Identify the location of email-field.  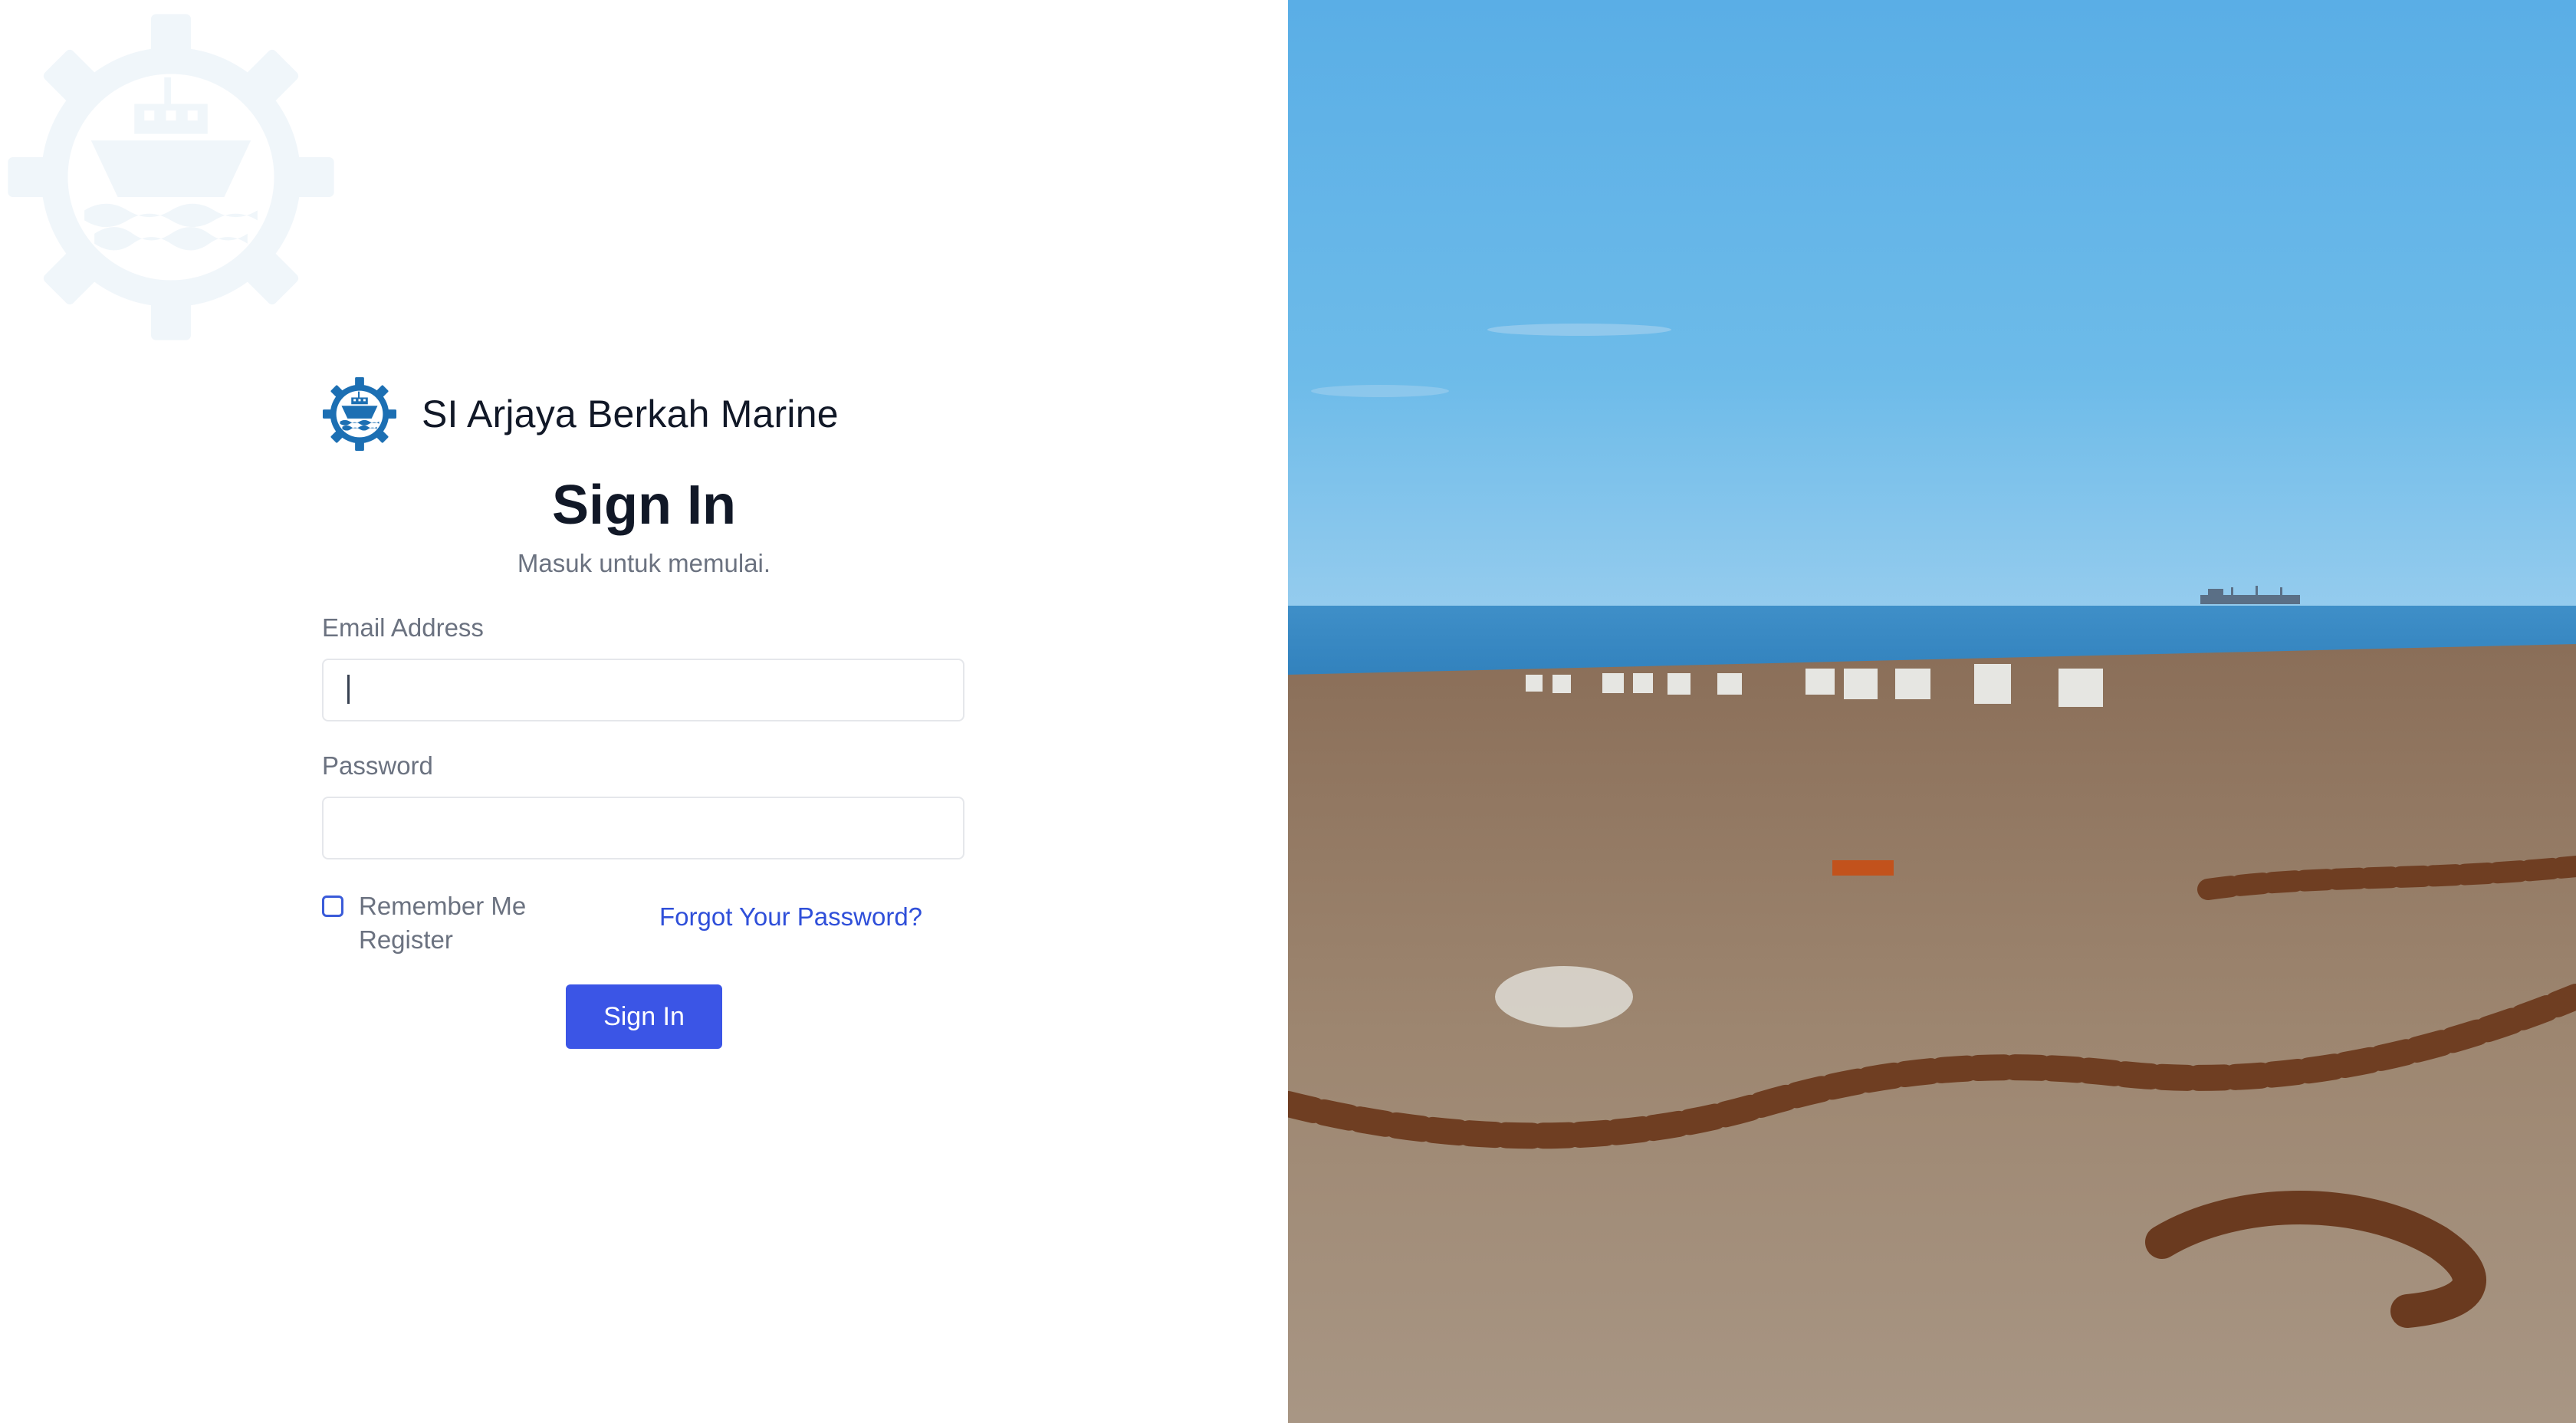
(643, 690).